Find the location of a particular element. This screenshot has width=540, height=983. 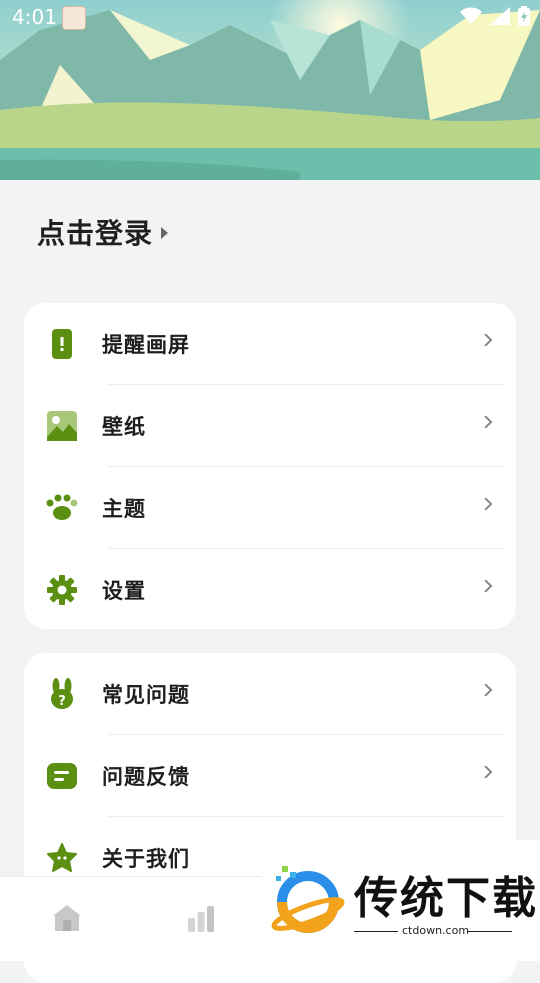

bar-chart-icon is located at coordinates (201, 919).